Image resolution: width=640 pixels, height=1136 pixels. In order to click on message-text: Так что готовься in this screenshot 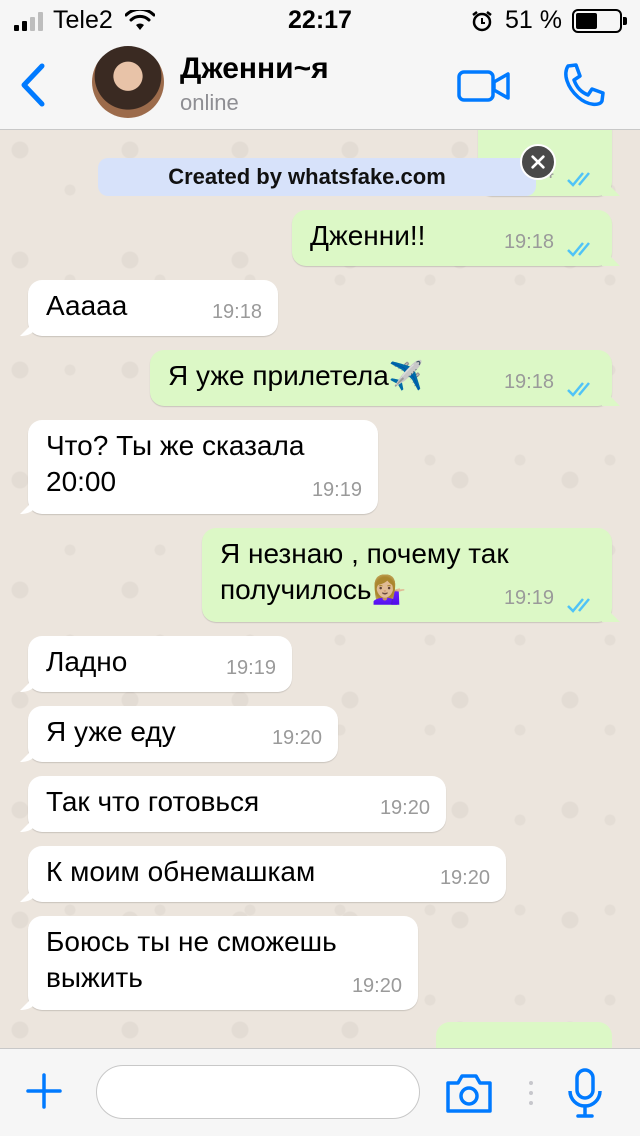, I will do `click(153, 801)`.